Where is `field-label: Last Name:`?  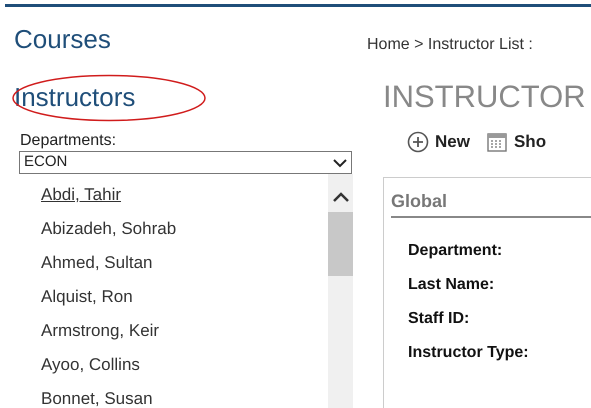
field-label: Last Name: is located at coordinates (452, 284).